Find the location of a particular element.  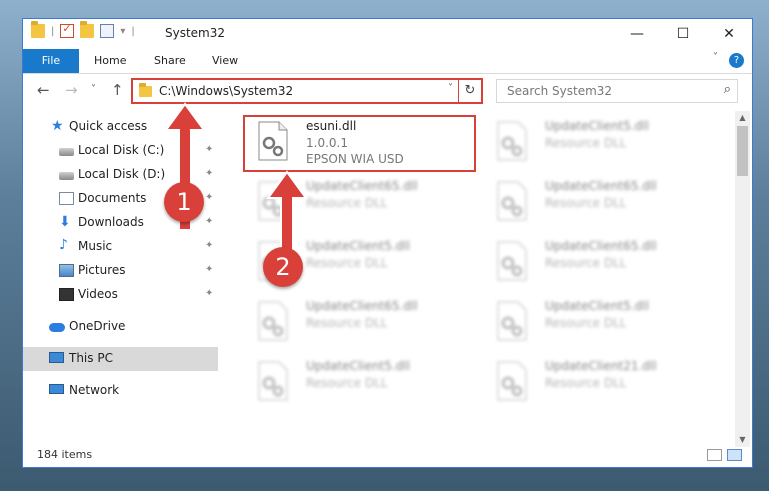

sidebar-item-label: Pictures is located at coordinates (102, 270).